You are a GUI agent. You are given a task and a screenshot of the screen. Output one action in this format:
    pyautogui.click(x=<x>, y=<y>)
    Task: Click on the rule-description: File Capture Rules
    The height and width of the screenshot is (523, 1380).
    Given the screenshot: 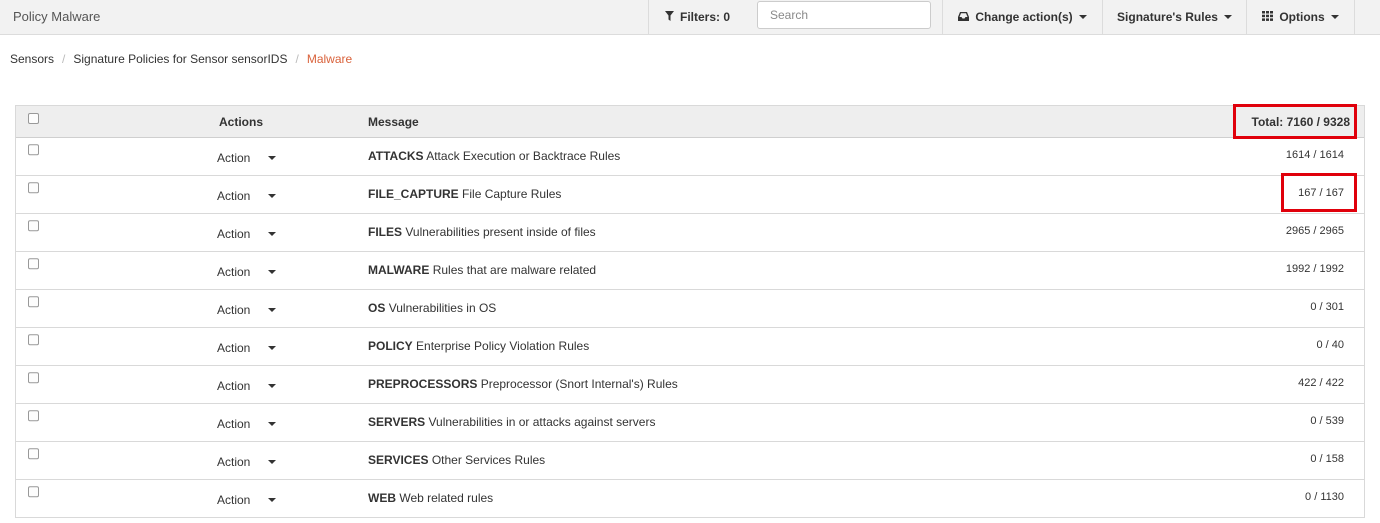 What is the action you would take?
    pyautogui.click(x=512, y=194)
    